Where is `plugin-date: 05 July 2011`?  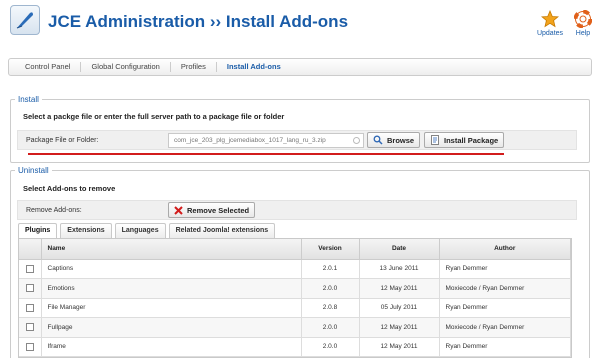 plugin-date: 05 July 2011 is located at coordinates (399, 308).